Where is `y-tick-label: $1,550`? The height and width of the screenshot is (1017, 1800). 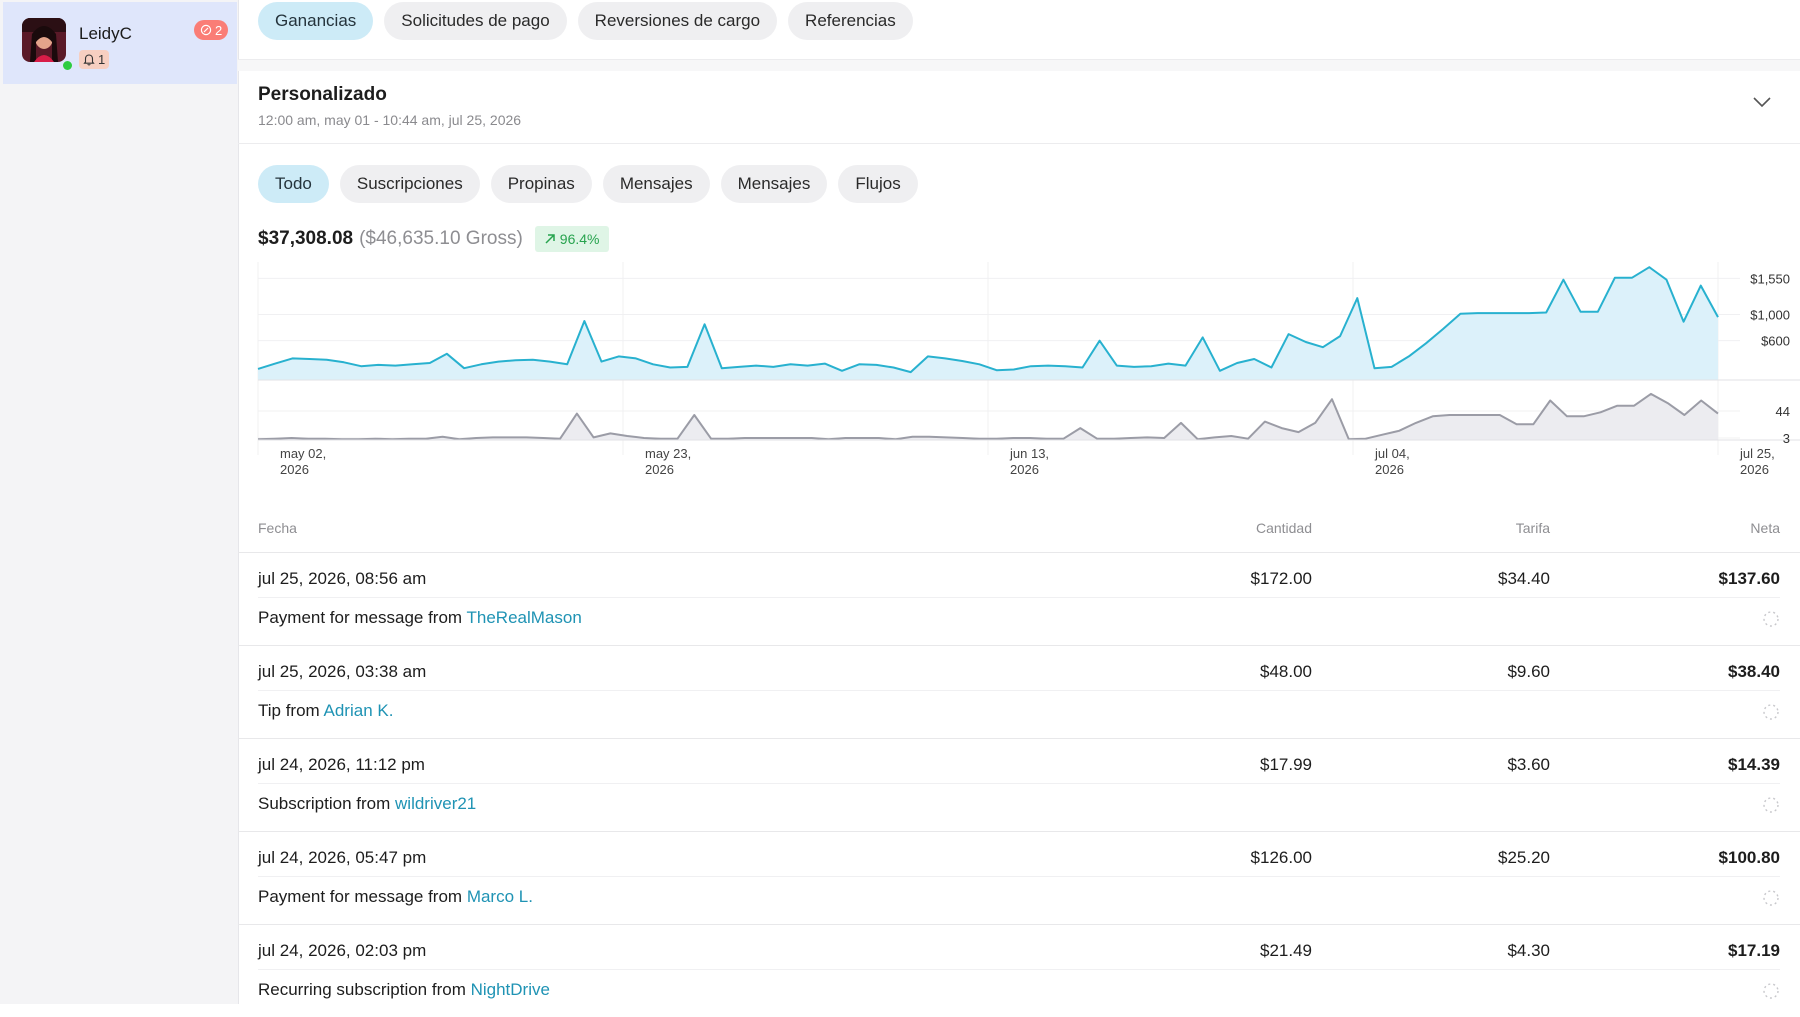
y-tick-label: $1,550 is located at coordinates (1770, 278).